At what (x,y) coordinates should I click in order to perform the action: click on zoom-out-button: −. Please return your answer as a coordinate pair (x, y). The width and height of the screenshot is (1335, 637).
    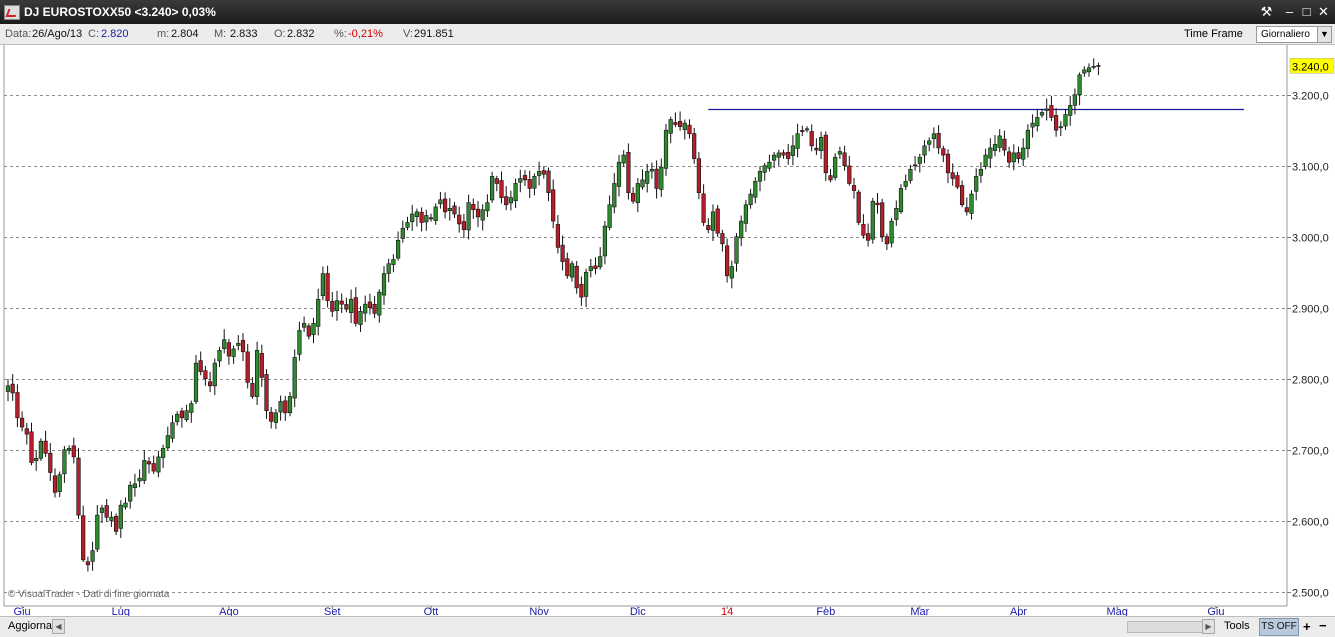
    Looking at the image, I should click on (1323, 625).